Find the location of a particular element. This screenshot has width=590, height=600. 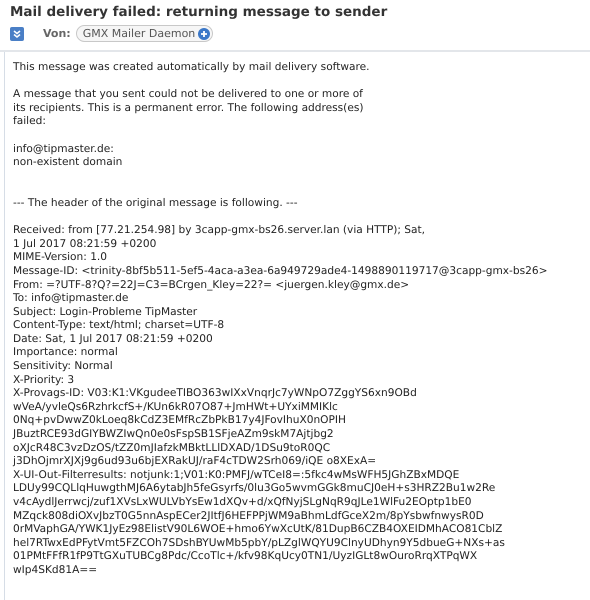

mail-subject: Mail delivery failed: returning message to sender is located at coordinates (199, 12).